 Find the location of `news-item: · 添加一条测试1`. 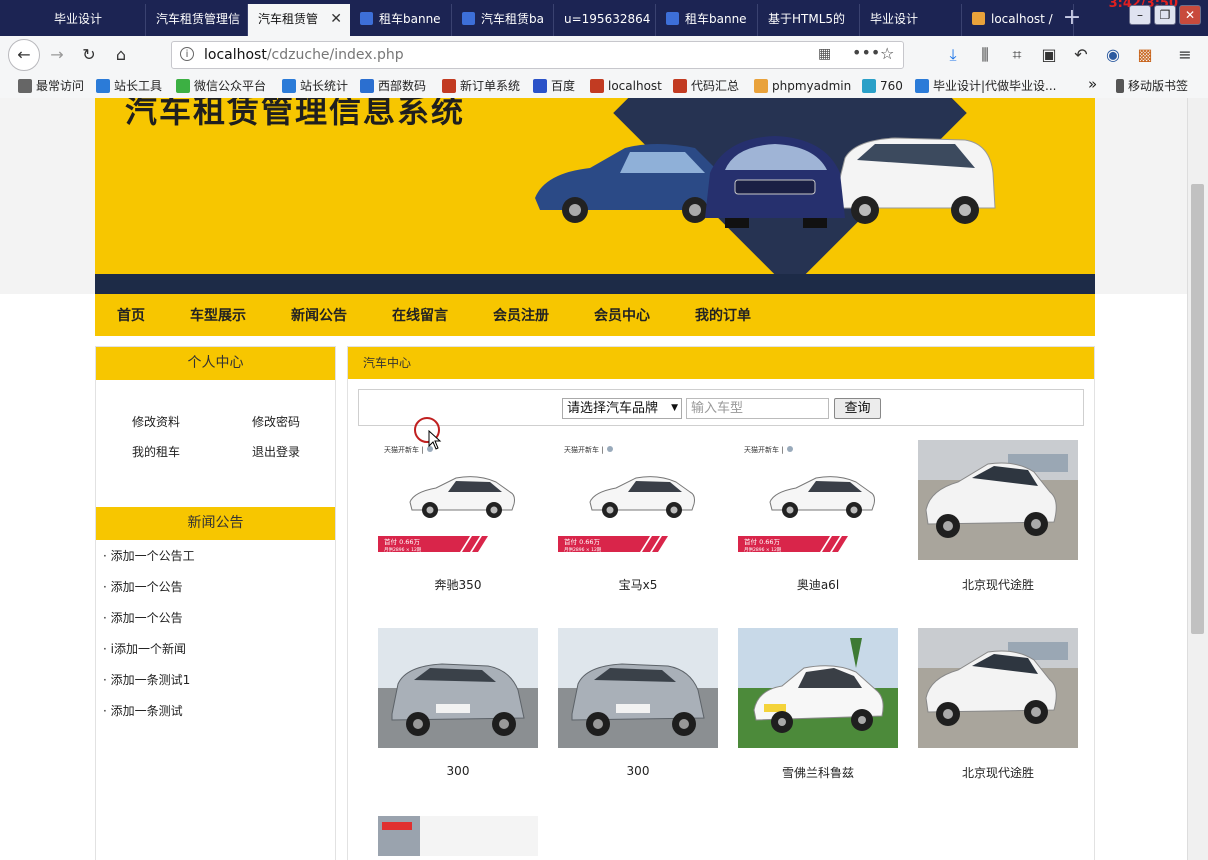

news-item: · 添加一条测试1 is located at coordinates (146, 679).